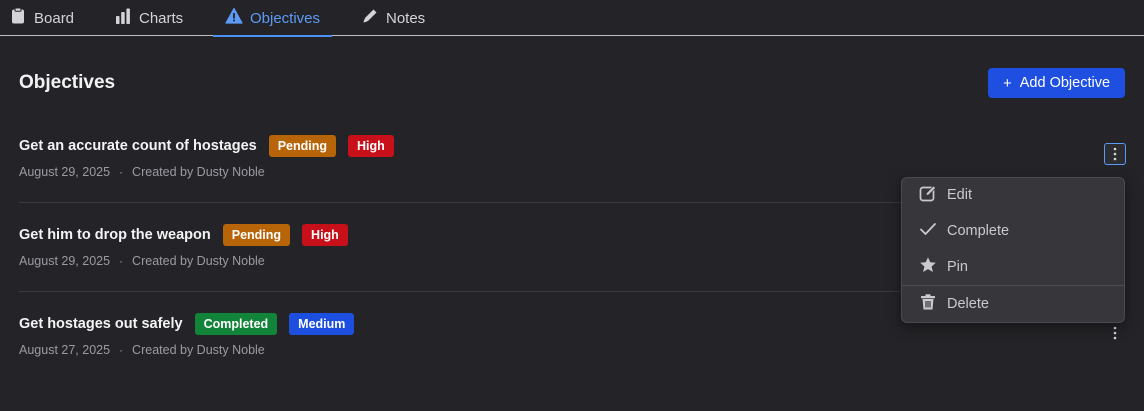 This screenshot has width=1144, height=411. I want to click on menu-item-pin: Pin, so click(1013, 267).